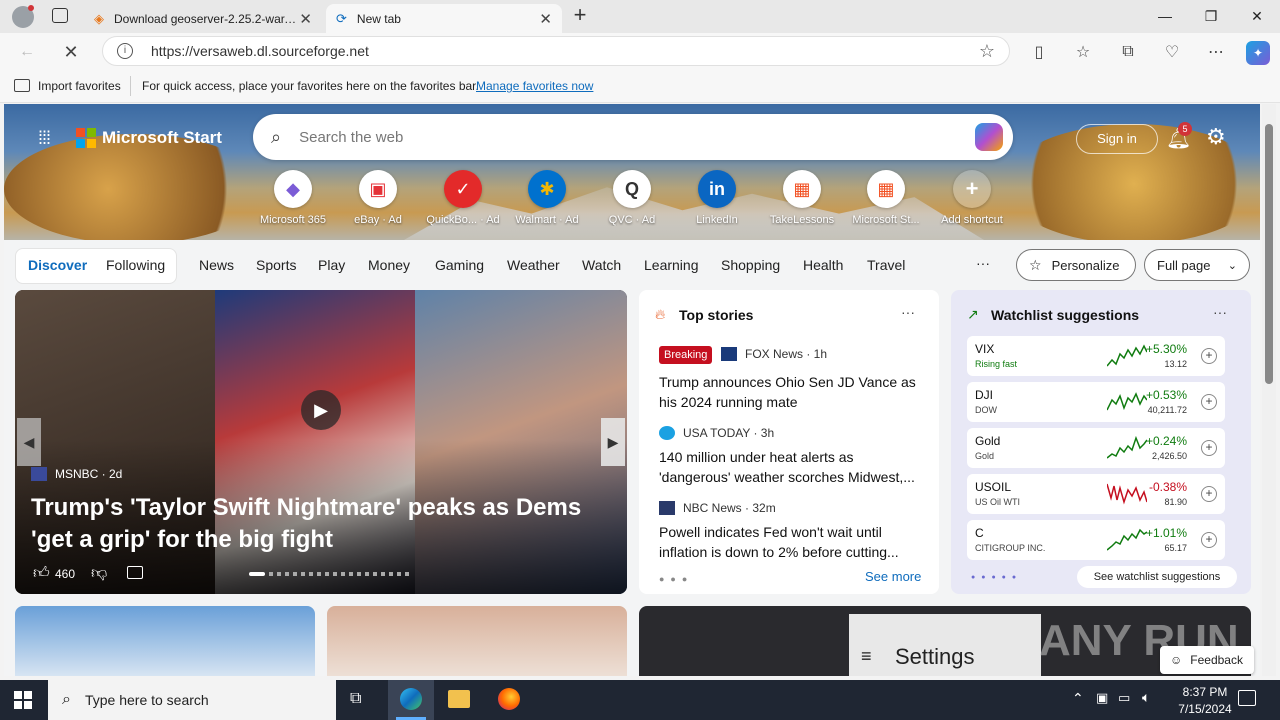  I want to click on page-scrollbar, so click(1269, 390).